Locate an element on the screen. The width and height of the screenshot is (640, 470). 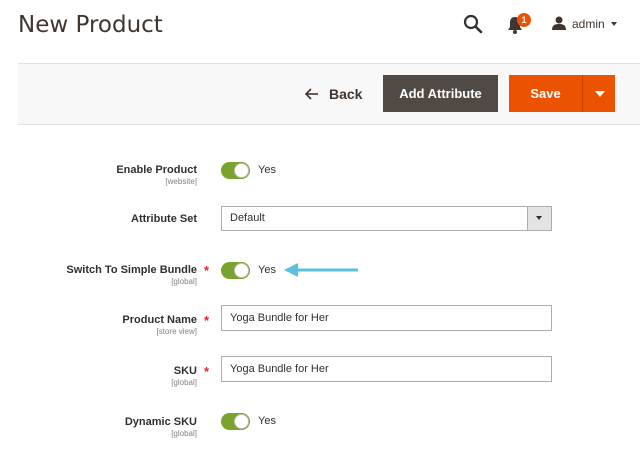
user-menu: admin is located at coordinates (584, 24).